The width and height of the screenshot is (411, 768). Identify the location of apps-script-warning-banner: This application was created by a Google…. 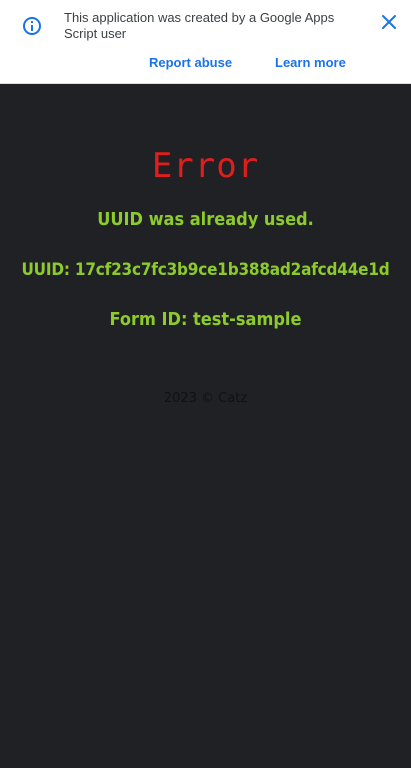
(205, 42).